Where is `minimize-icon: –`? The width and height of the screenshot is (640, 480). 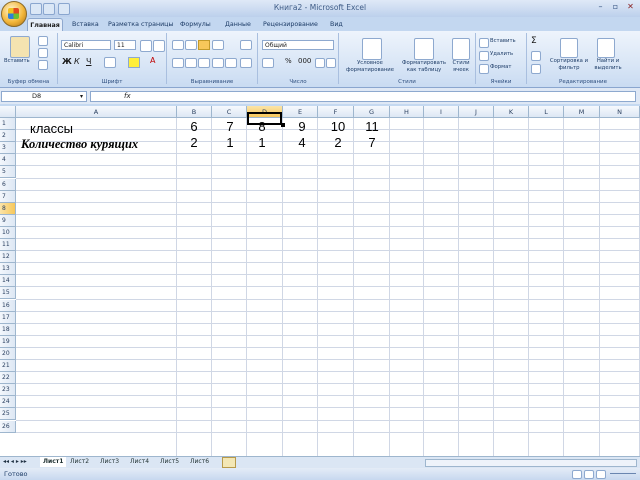 minimize-icon: – is located at coordinates (600, 7).